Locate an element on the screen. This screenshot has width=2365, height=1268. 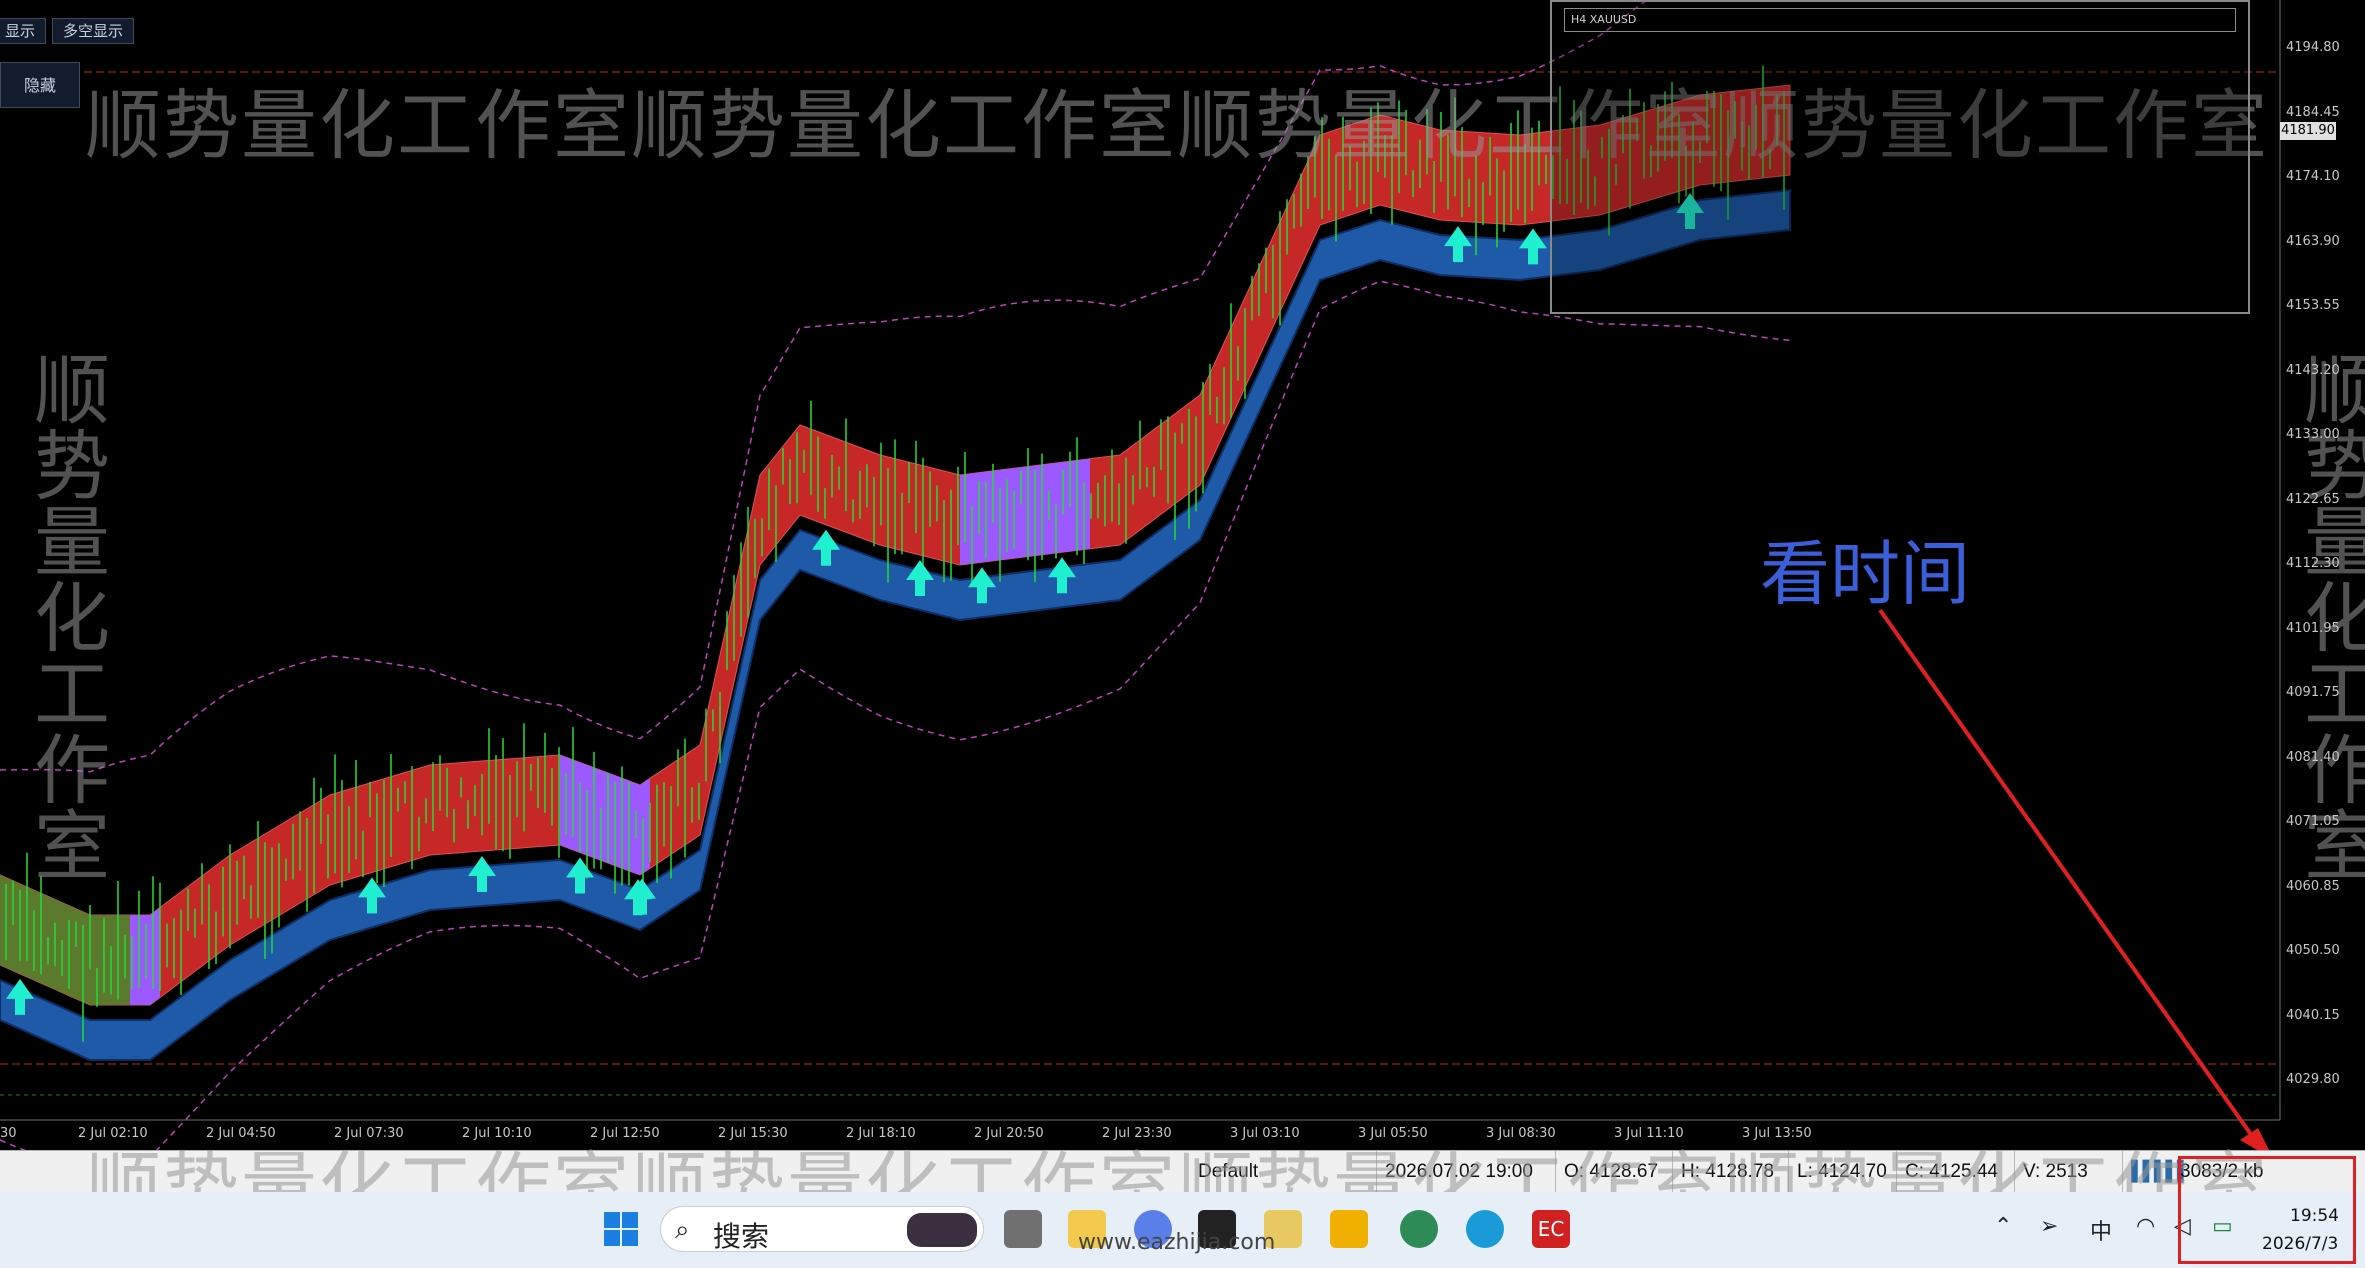
time-tick-label: 2 Jul 04:50 is located at coordinates (241, 1133).